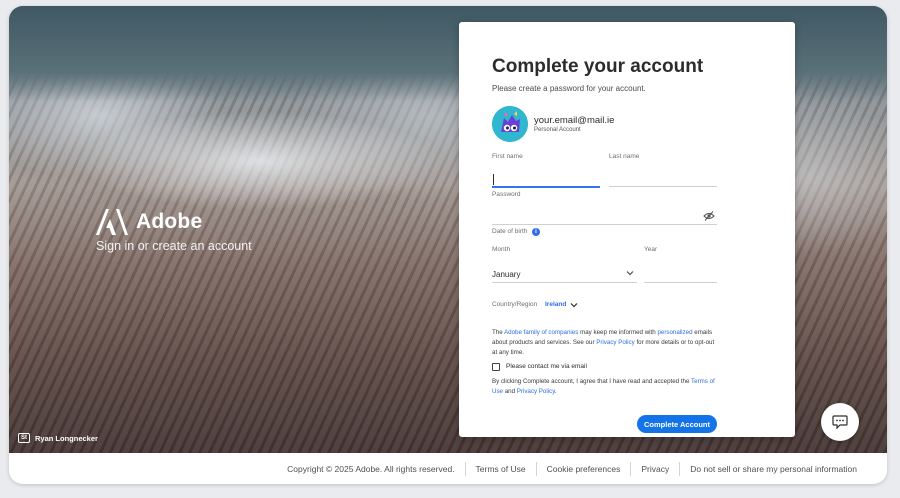 This screenshot has height=498, width=900. What do you see at coordinates (651, 249) in the screenshot?
I see `year-label: Year` at bounding box center [651, 249].